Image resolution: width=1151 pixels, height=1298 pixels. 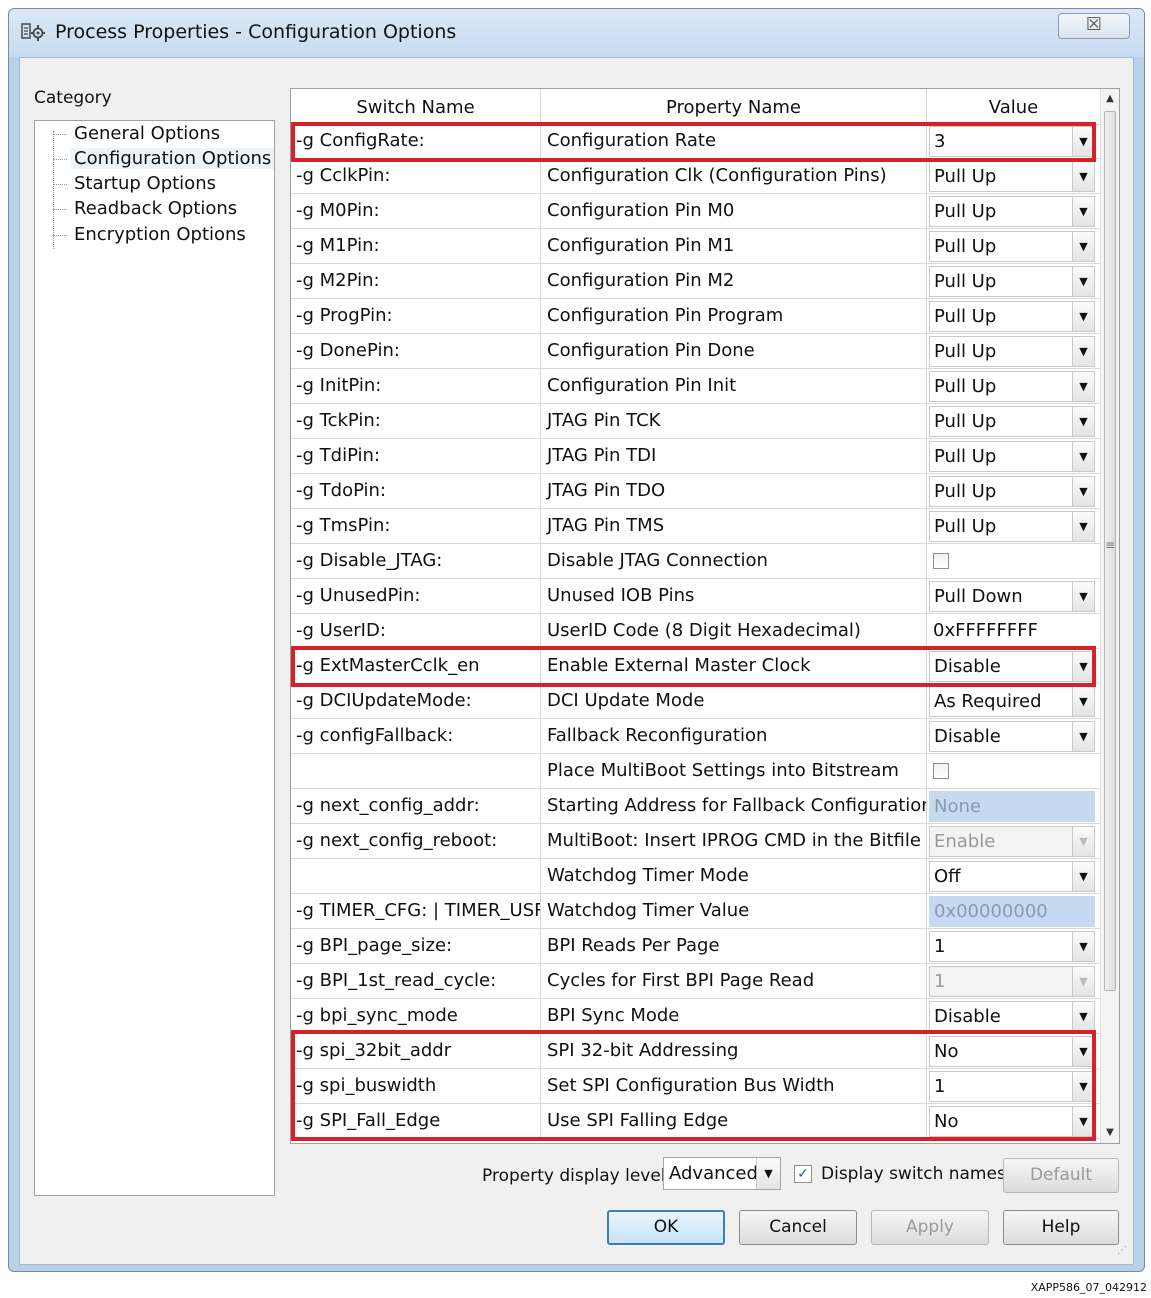 I want to click on column-header-value: Value, so click(x=1013, y=106).